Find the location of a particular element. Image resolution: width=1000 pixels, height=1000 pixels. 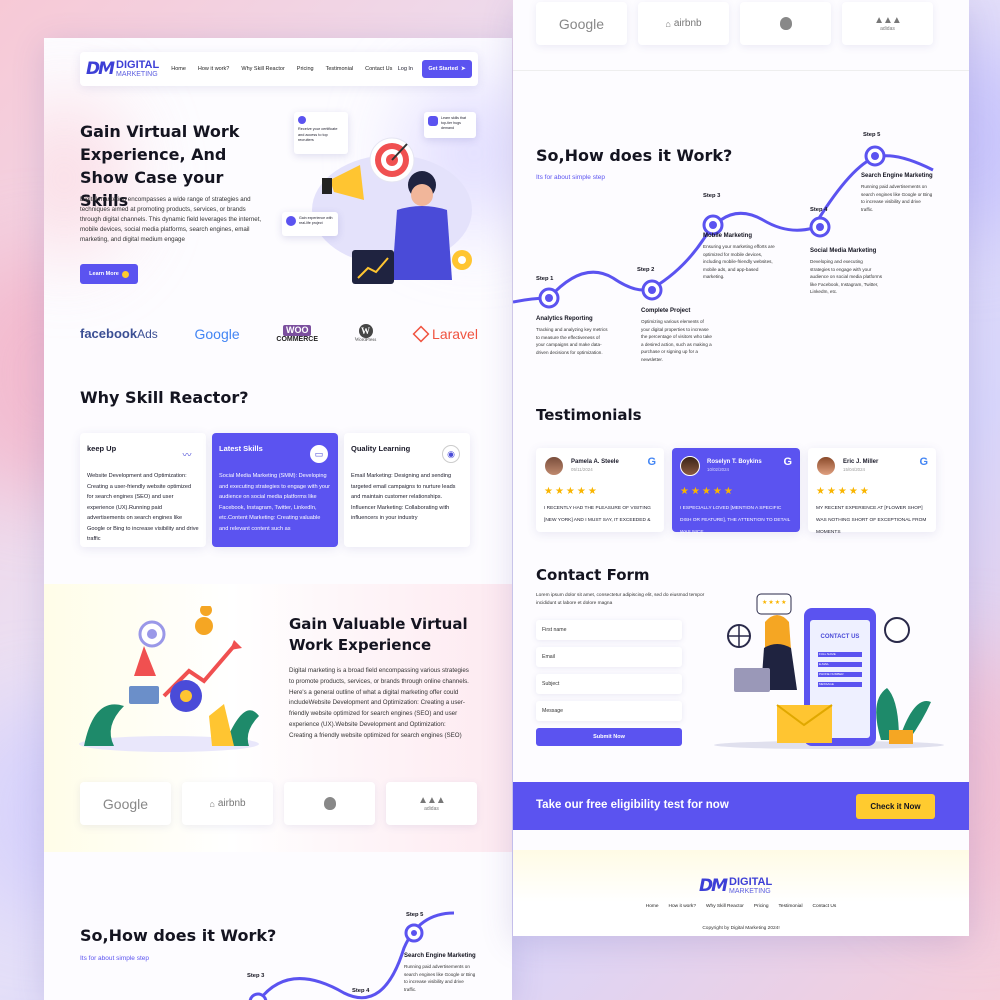

play-icon is located at coordinates (125, 274).